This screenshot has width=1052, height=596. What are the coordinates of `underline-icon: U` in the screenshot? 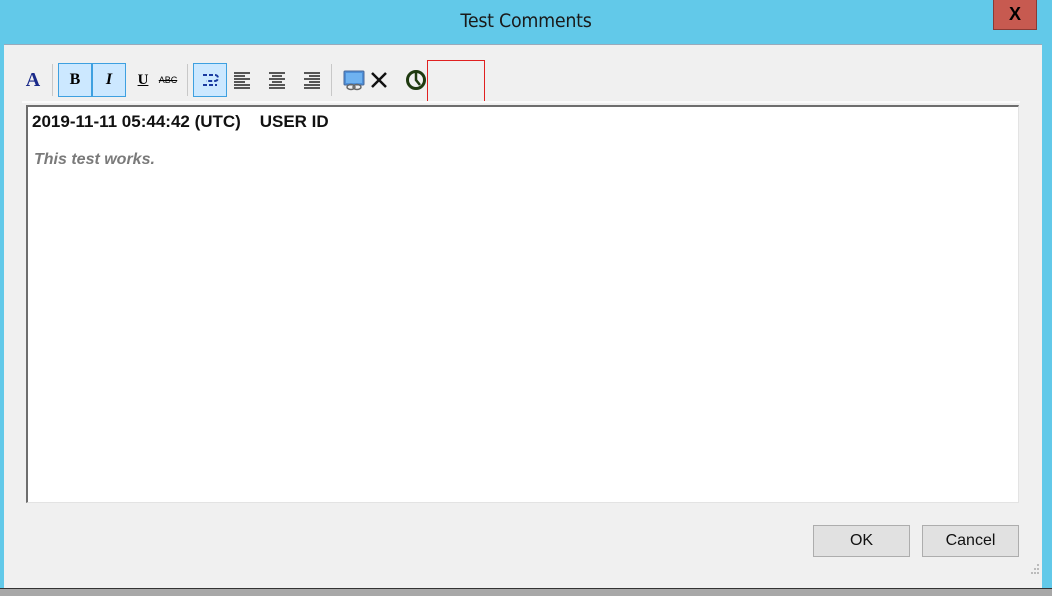 It's located at (143, 79).